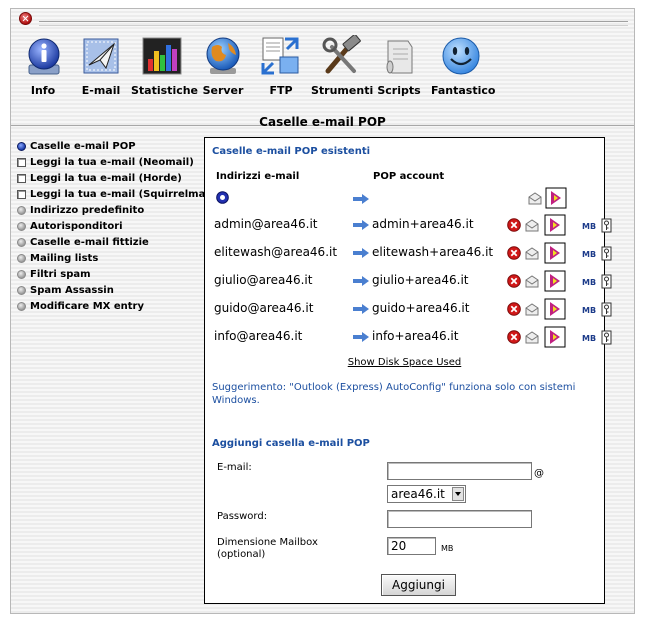 The width and height of the screenshot is (649, 622). I want to click on toolbar-label: E-mail, so click(101, 90).